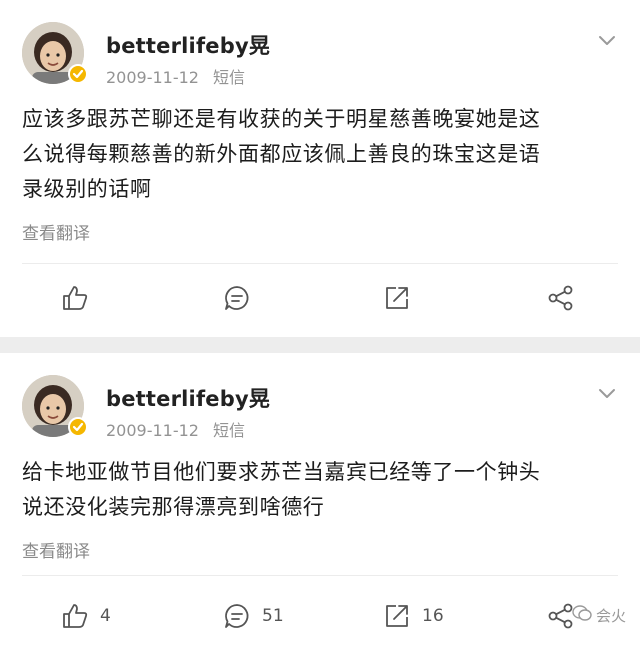  Describe the element at coordinates (281, 119) in the screenshot. I see `post-text-line: 应该多跟苏芒聊还是有收获的关于明星慈善晚宴她是这` at that location.